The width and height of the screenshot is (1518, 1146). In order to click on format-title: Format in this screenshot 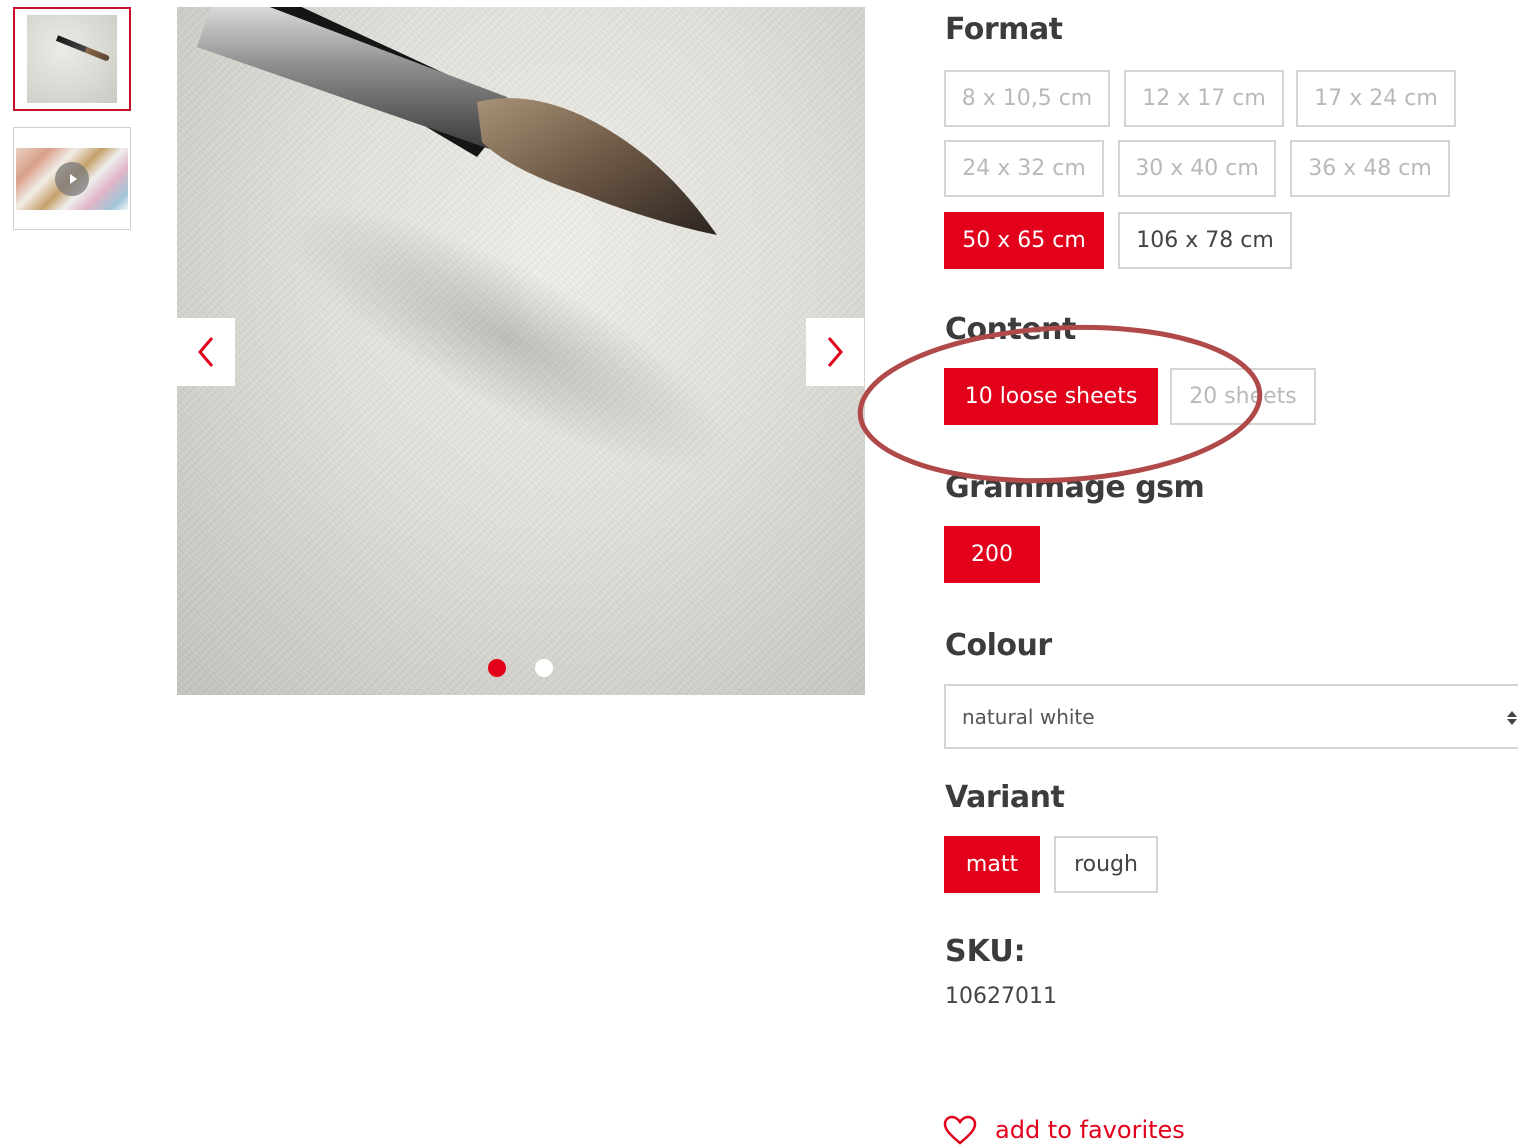, I will do `click(1004, 29)`.